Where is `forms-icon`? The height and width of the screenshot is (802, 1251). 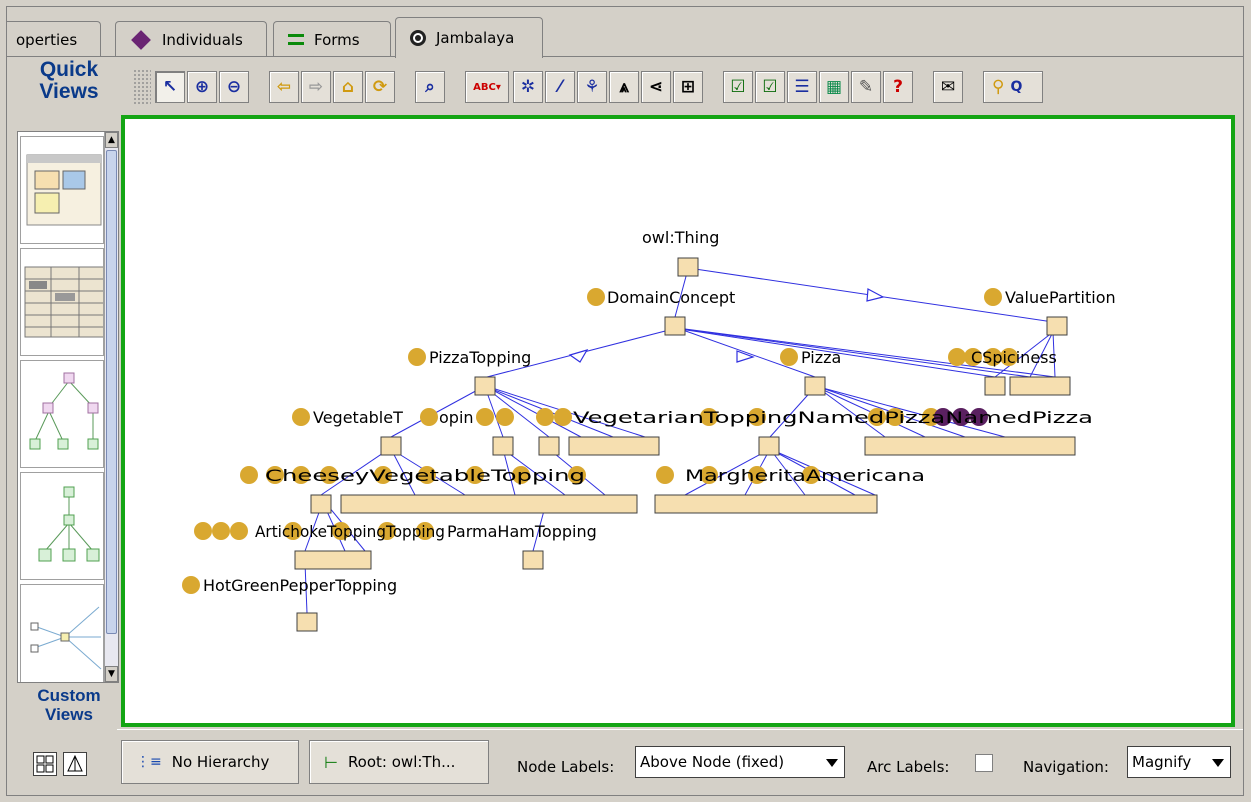
forms-icon is located at coordinates (296, 39).